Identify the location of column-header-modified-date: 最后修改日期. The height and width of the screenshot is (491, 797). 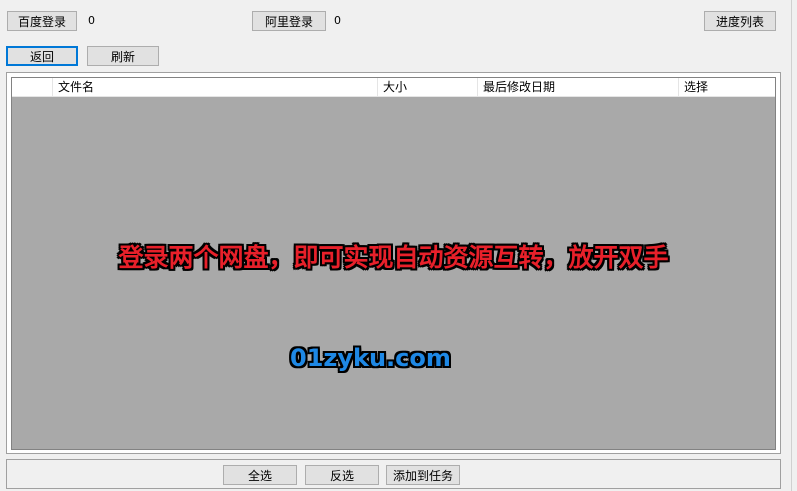
(577, 87).